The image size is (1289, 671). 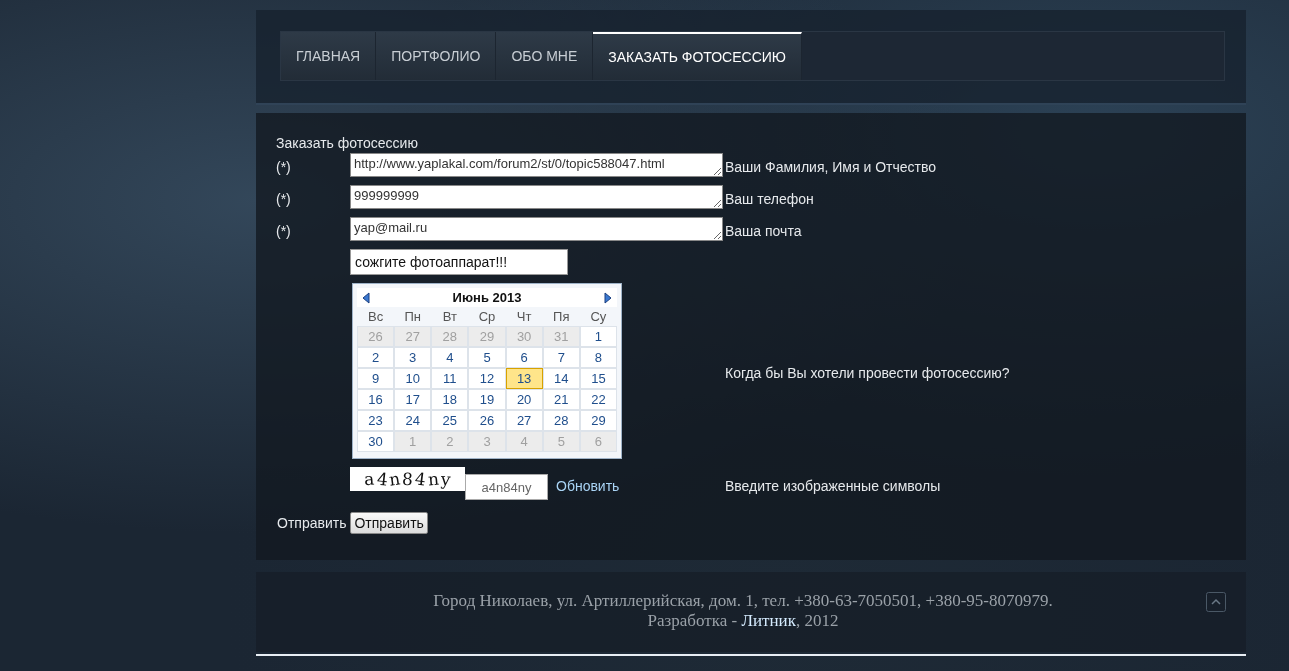 I want to click on previous-month-icon, so click(x=366, y=297).